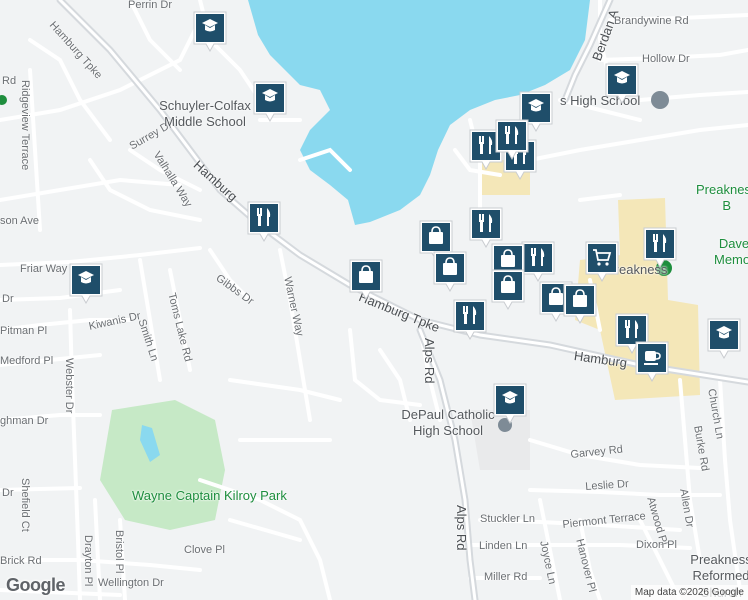  What do you see at coordinates (209, 496) in the screenshot?
I see `poi-label-wayne-park: Wayne Captain Kilroy Park` at bounding box center [209, 496].